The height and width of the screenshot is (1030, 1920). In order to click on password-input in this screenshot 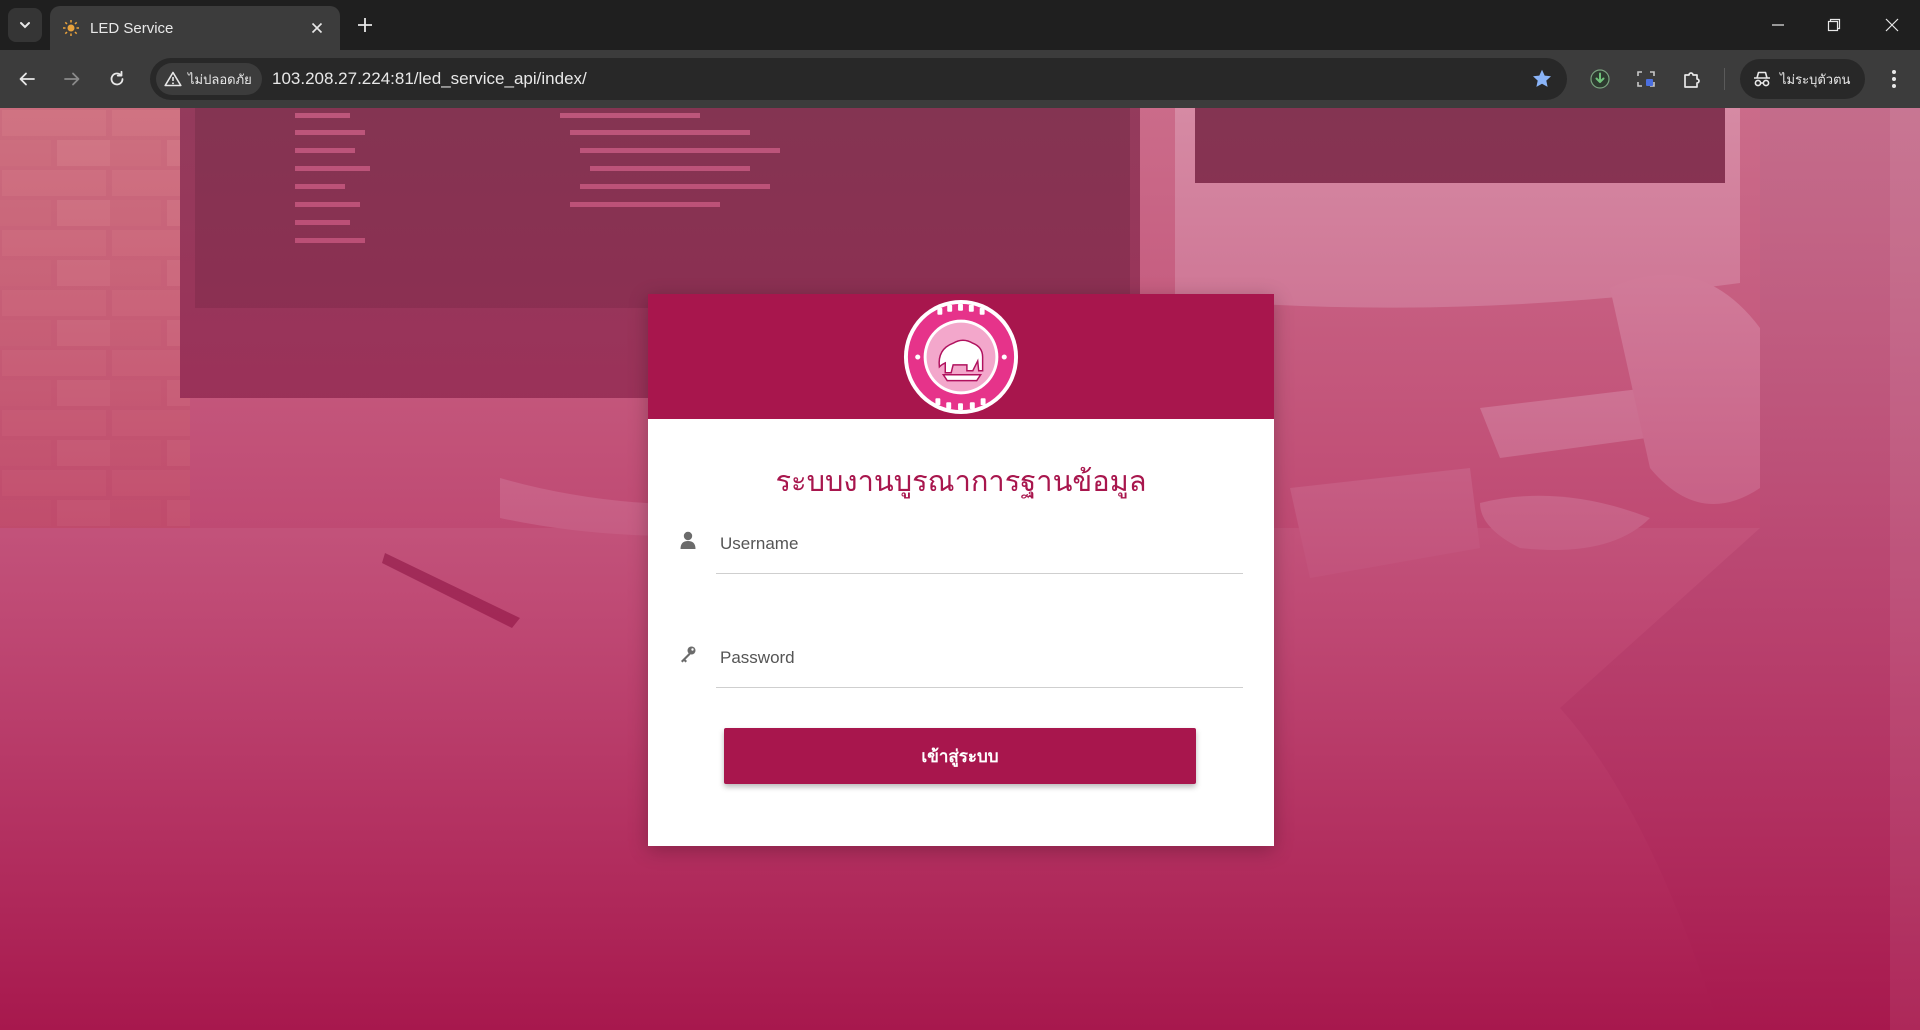, I will do `click(975, 658)`.